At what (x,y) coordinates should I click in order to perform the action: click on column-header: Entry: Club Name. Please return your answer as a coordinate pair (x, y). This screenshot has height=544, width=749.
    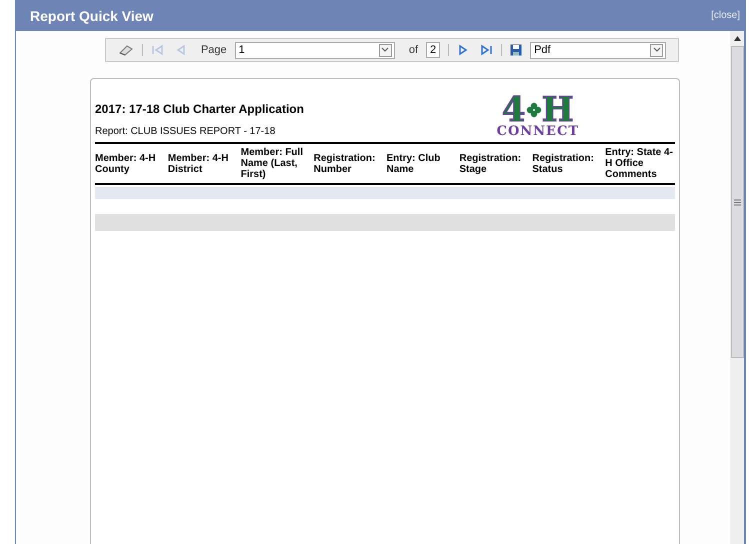
    Looking at the image, I should click on (414, 163).